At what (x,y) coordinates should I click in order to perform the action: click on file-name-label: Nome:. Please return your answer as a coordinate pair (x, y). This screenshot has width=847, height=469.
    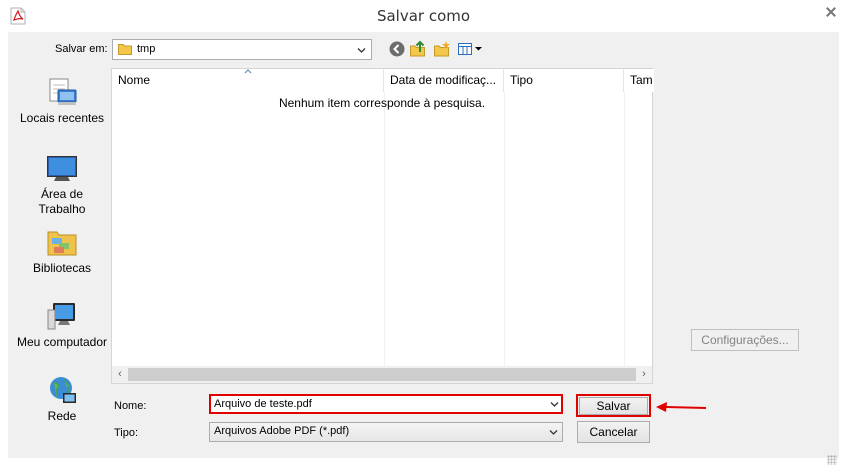
    Looking at the image, I should click on (130, 406).